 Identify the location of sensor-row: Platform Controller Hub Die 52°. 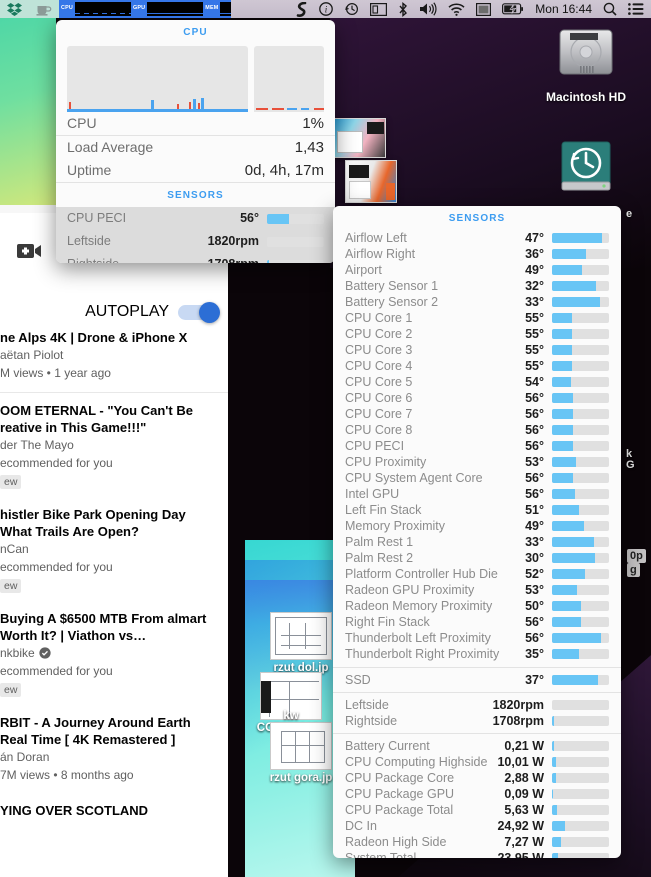
(477, 574).